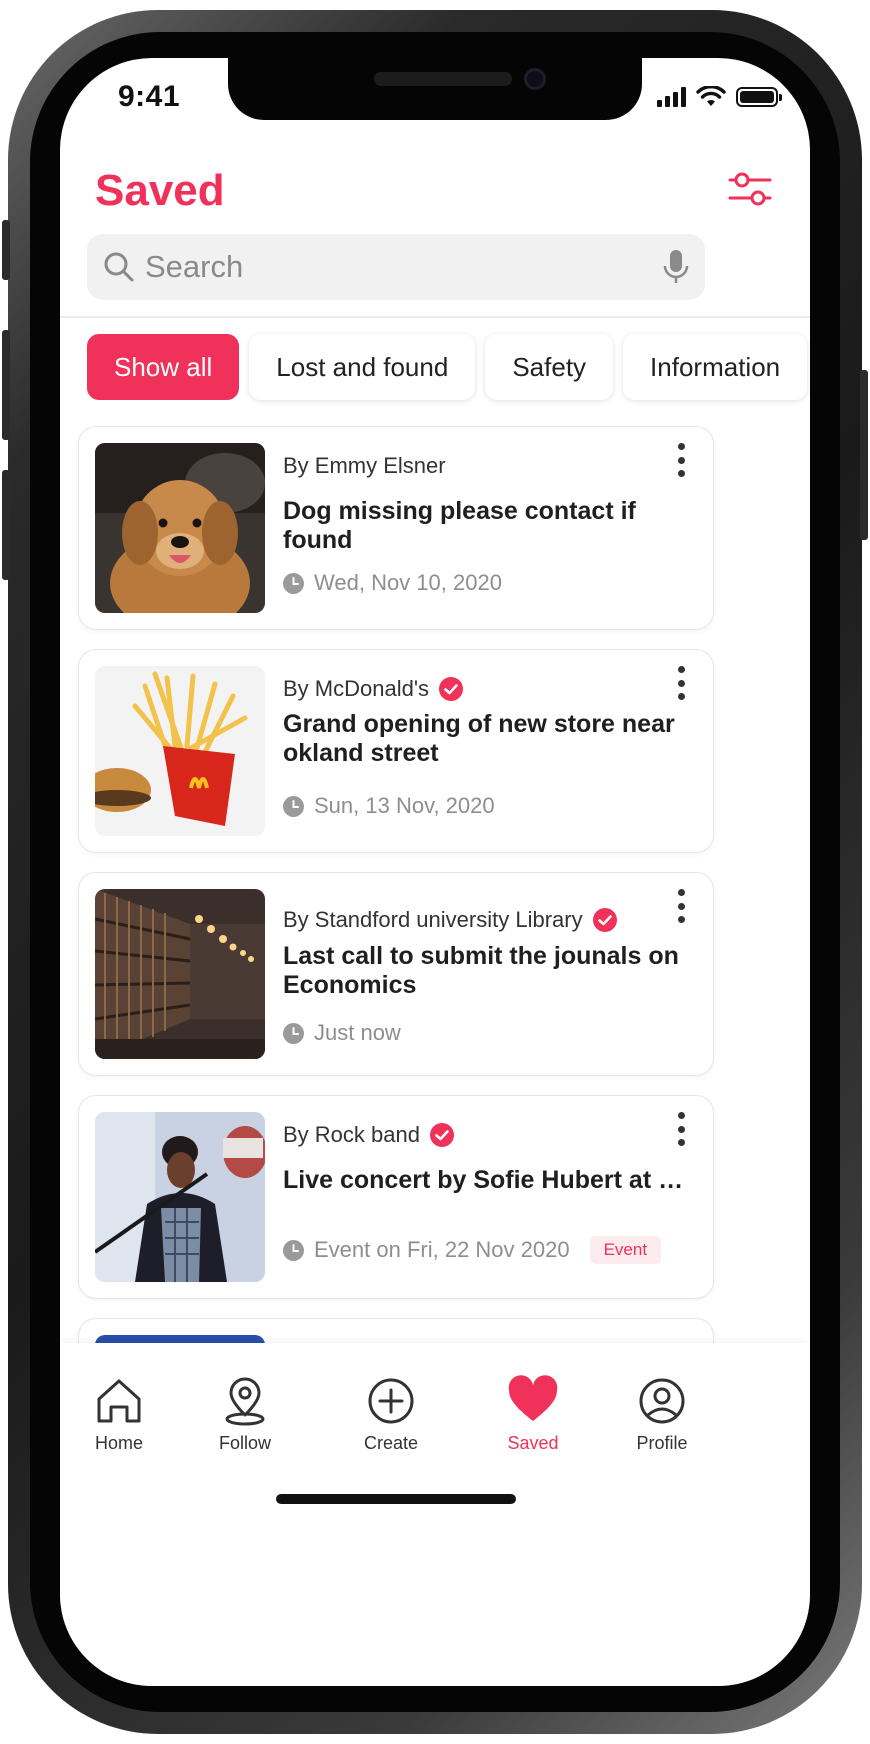 The height and width of the screenshot is (1744, 870). Describe the element at coordinates (396, 1499) in the screenshot. I see `home-indicator` at that location.